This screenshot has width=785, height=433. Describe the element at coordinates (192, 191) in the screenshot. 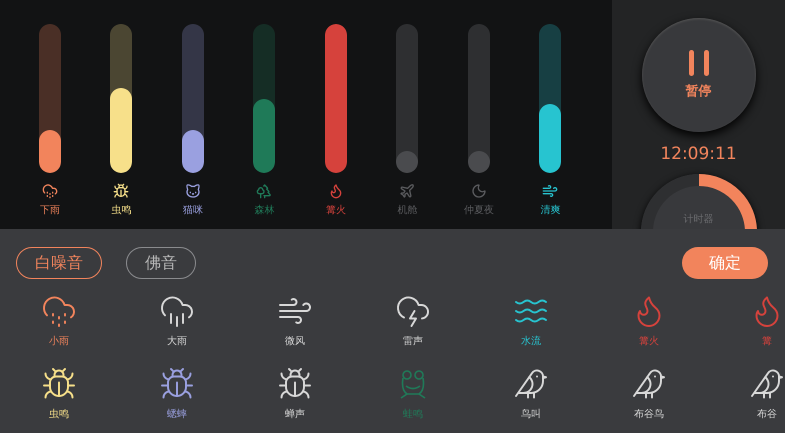

I see `cat-icon` at that location.